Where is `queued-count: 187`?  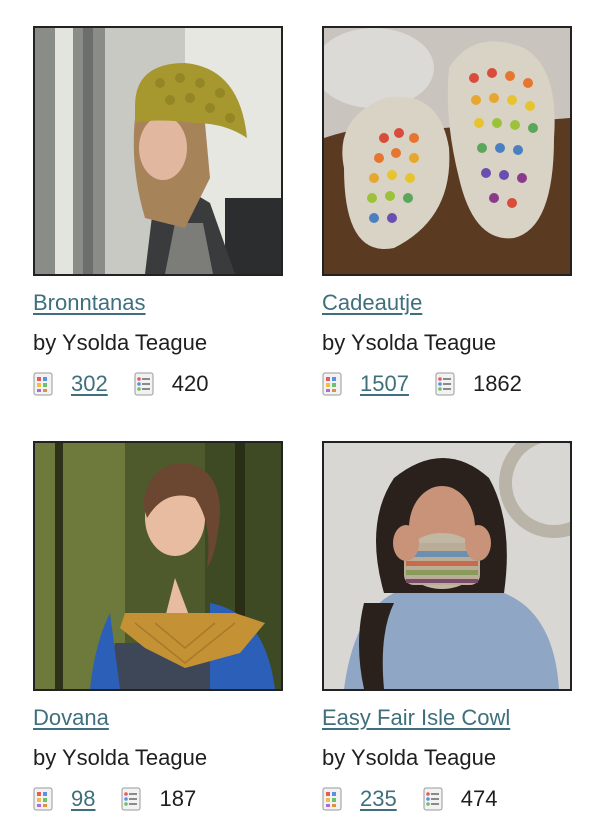
queued-count: 187 is located at coordinates (178, 798).